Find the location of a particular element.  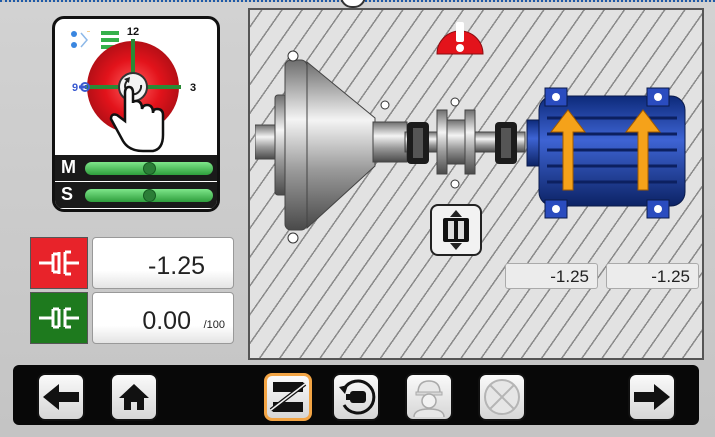

level-bar-m is located at coordinates (149, 168).